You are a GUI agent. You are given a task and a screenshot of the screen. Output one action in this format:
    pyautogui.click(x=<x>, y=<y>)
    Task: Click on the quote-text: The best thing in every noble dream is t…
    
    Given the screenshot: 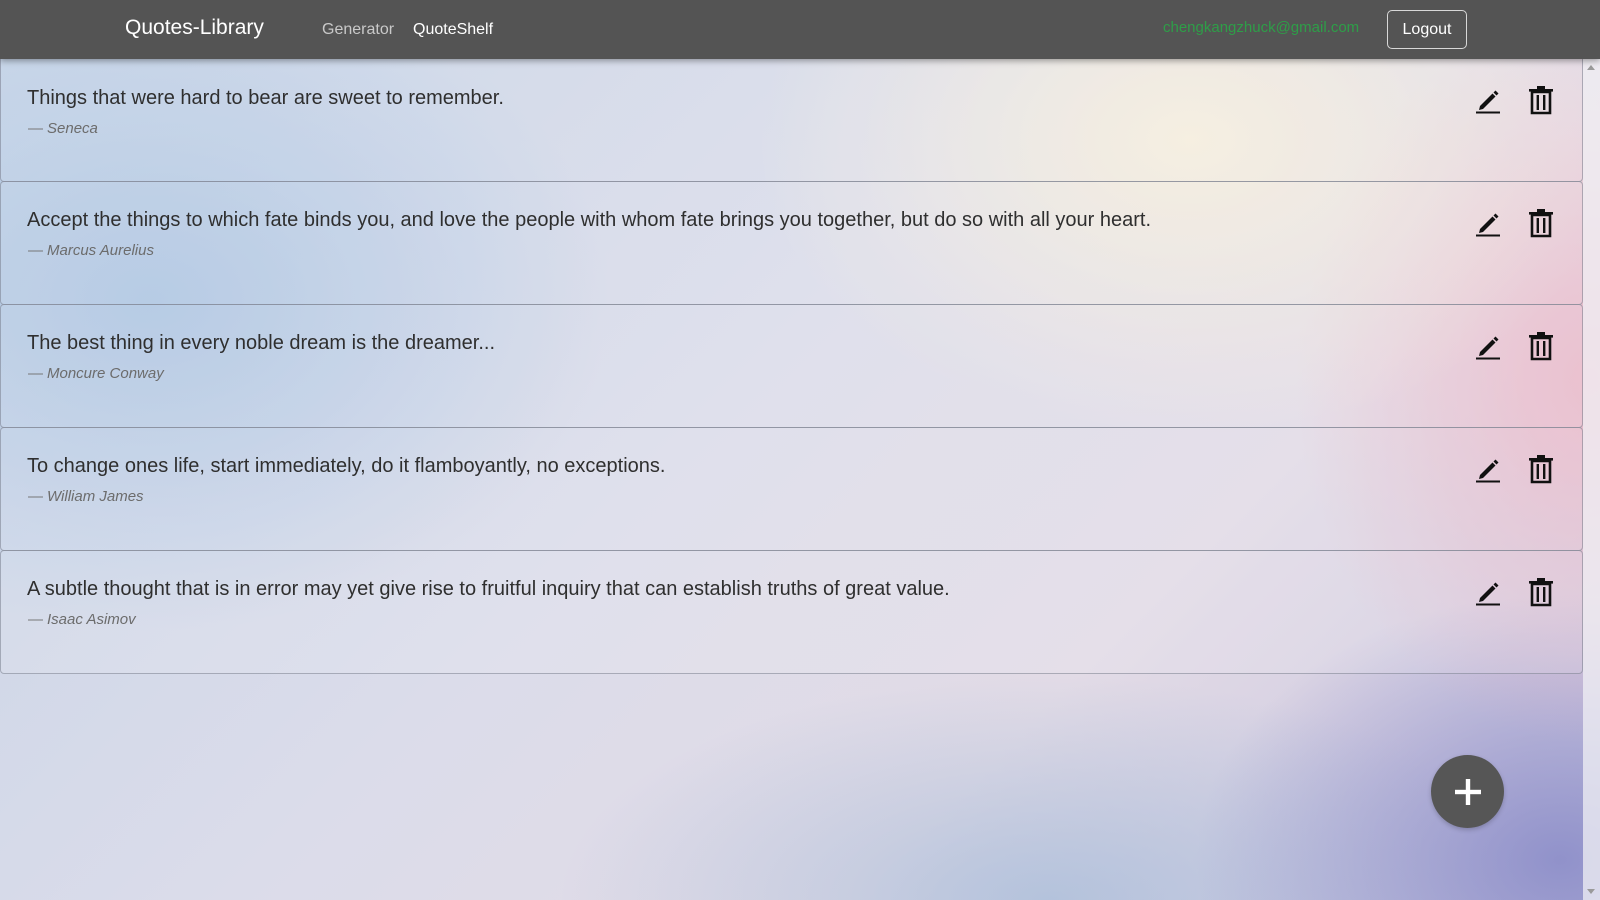 What is the action you would take?
    pyautogui.click(x=261, y=343)
    